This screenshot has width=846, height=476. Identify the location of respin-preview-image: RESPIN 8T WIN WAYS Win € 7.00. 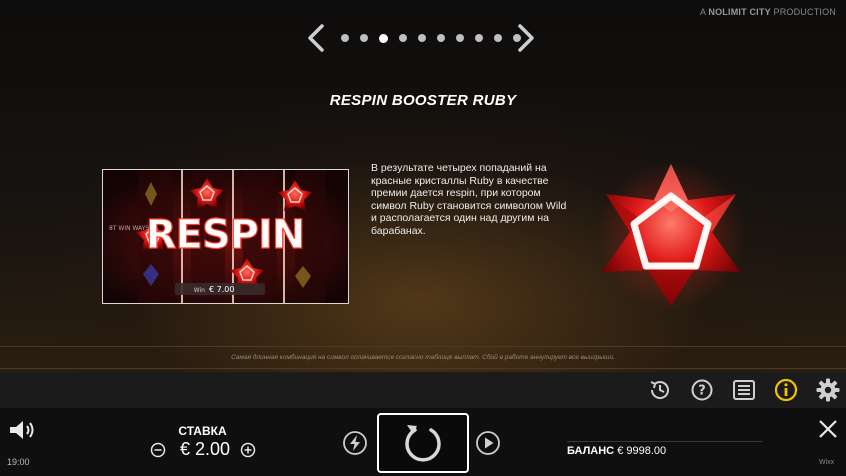
(225, 236).